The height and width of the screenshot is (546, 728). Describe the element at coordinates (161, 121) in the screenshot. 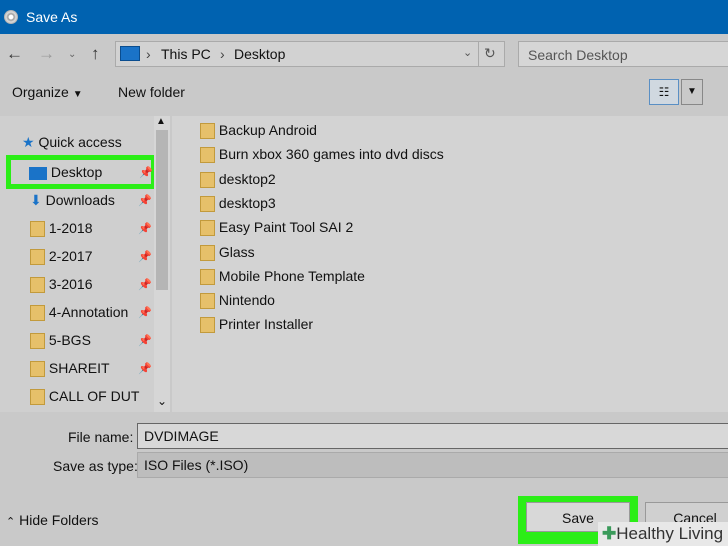

I see `scroll-up-icon: ▲` at that location.